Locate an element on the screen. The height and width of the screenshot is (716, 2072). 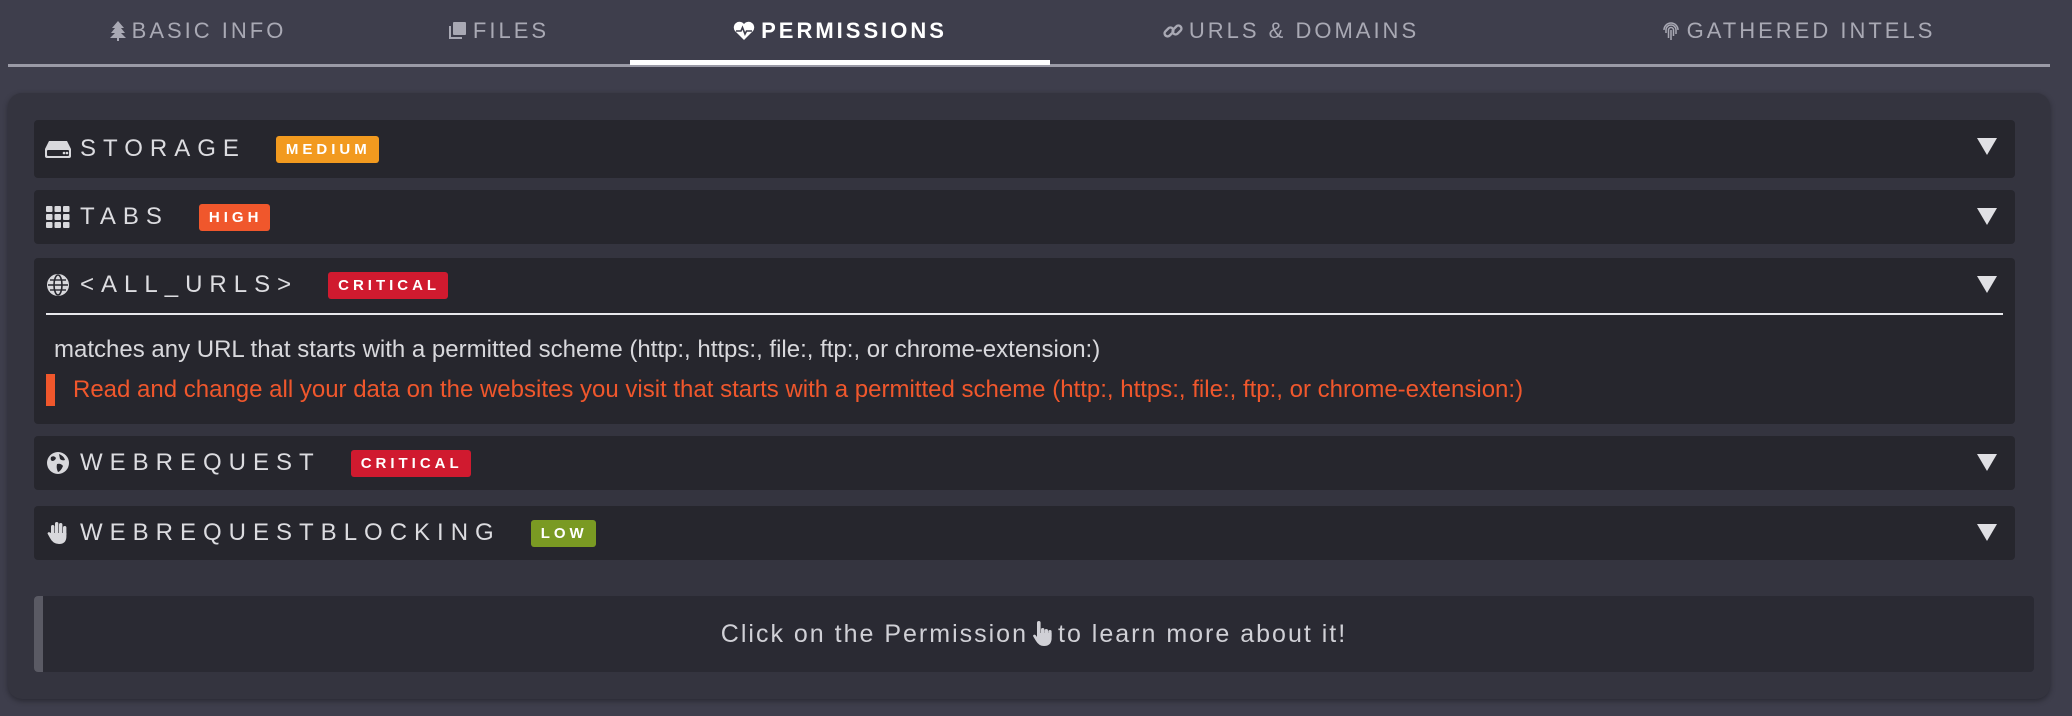
tab-label: Basic Info is located at coordinates (209, 30).